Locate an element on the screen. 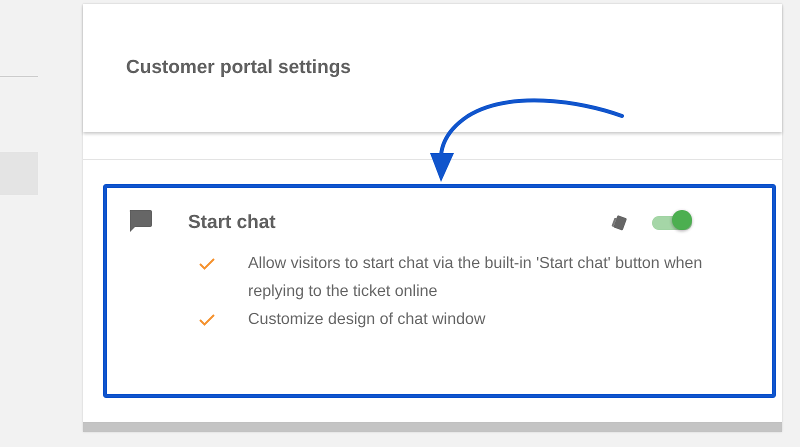 Image resolution: width=800 pixels, height=447 pixels. feature-title: Start chat is located at coordinates (232, 223).